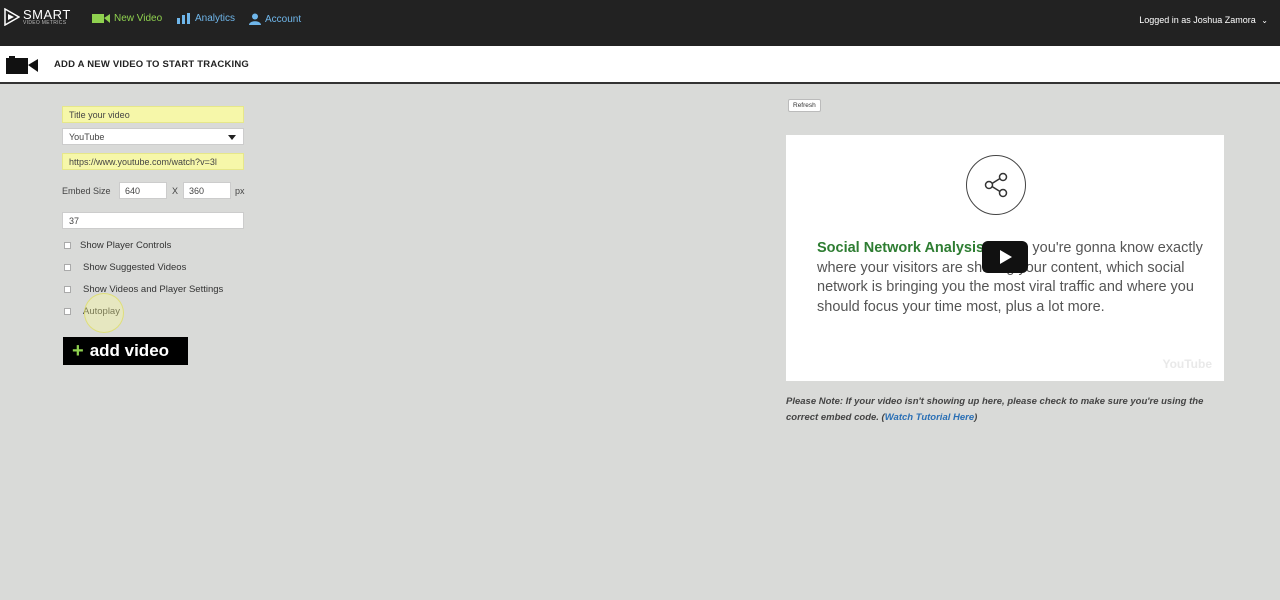 Image resolution: width=1280 pixels, height=600 pixels. I want to click on video-source-value: YouTube, so click(87, 137).